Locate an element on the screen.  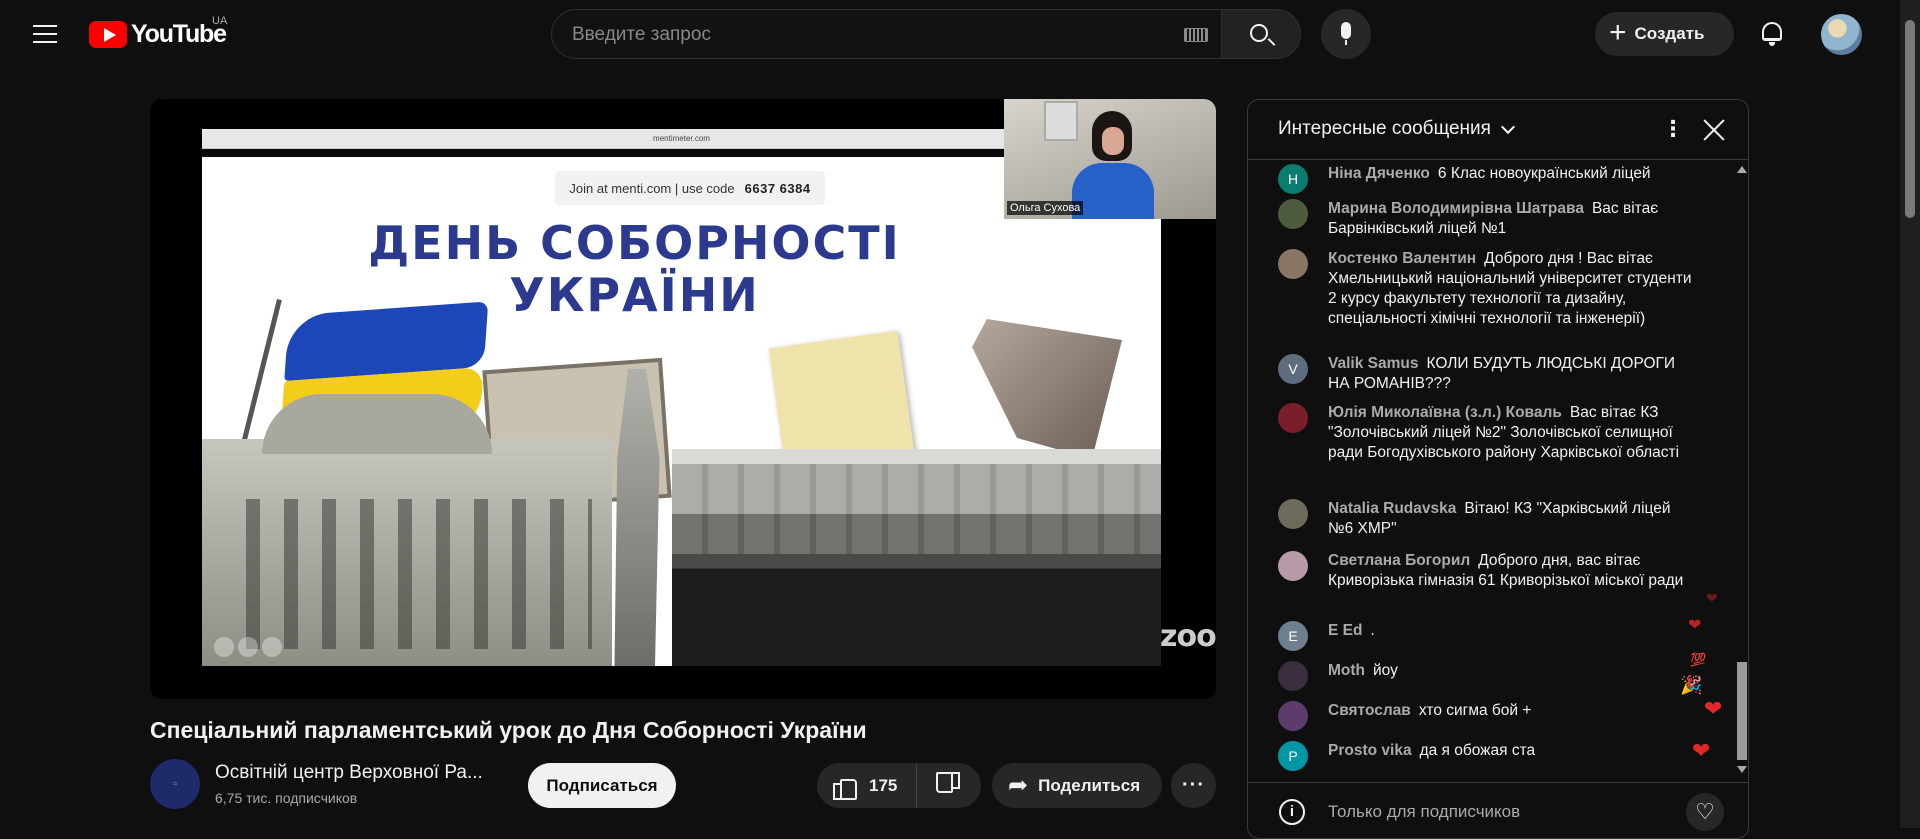
chat-author-name: E Ed is located at coordinates (1345, 630).